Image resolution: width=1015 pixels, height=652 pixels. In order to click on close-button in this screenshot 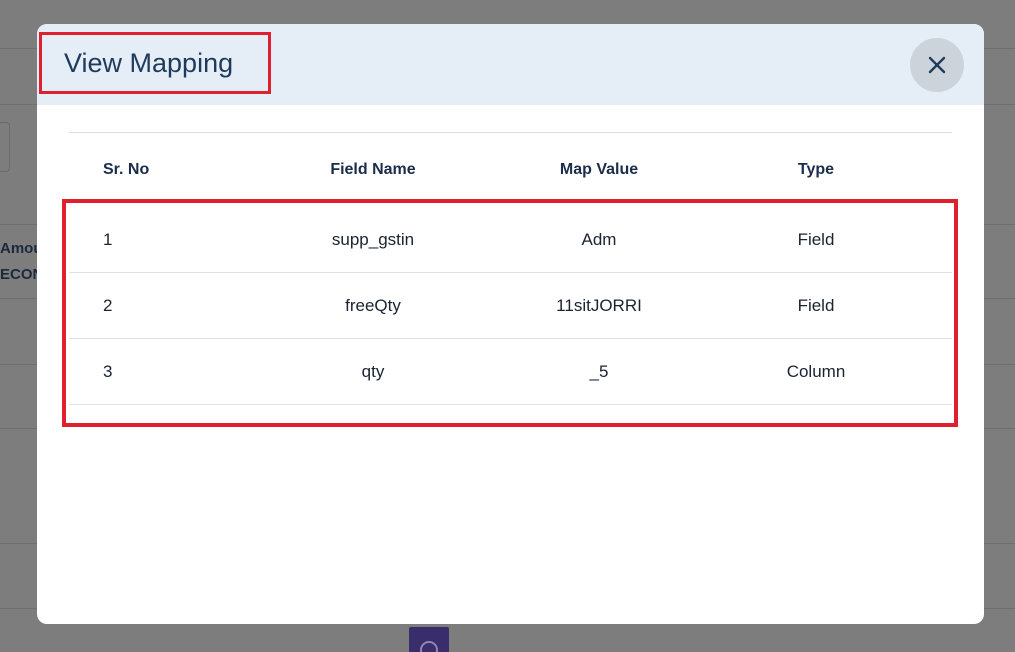, I will do `click(937, 65)`.